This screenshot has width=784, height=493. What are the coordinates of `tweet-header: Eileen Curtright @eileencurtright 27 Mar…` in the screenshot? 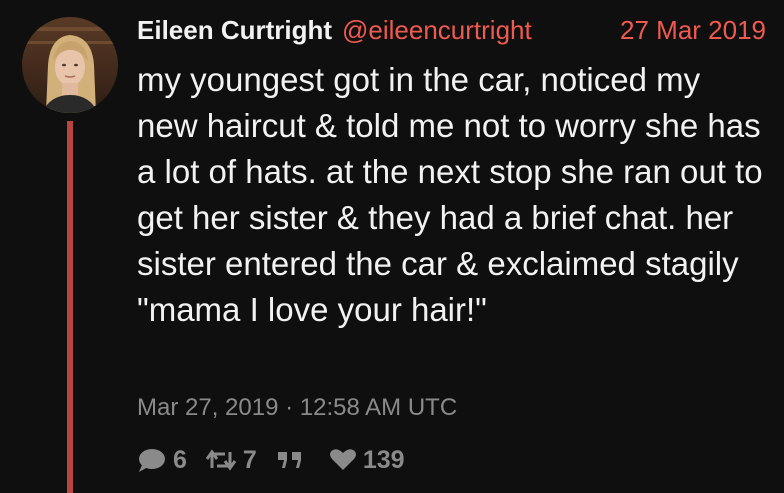 It's located at (451, 30).